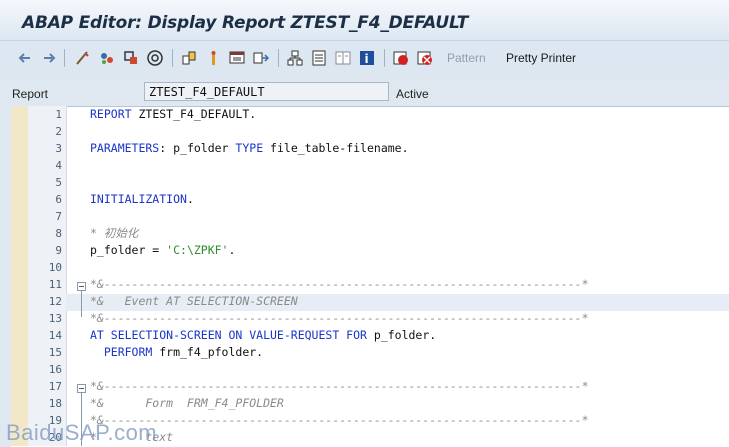 This screenshot has height=447, width=729. Describe the element at coordinates (82, 432) in the screenshot. I see `watermark: BaiduSAP.com` at that location.